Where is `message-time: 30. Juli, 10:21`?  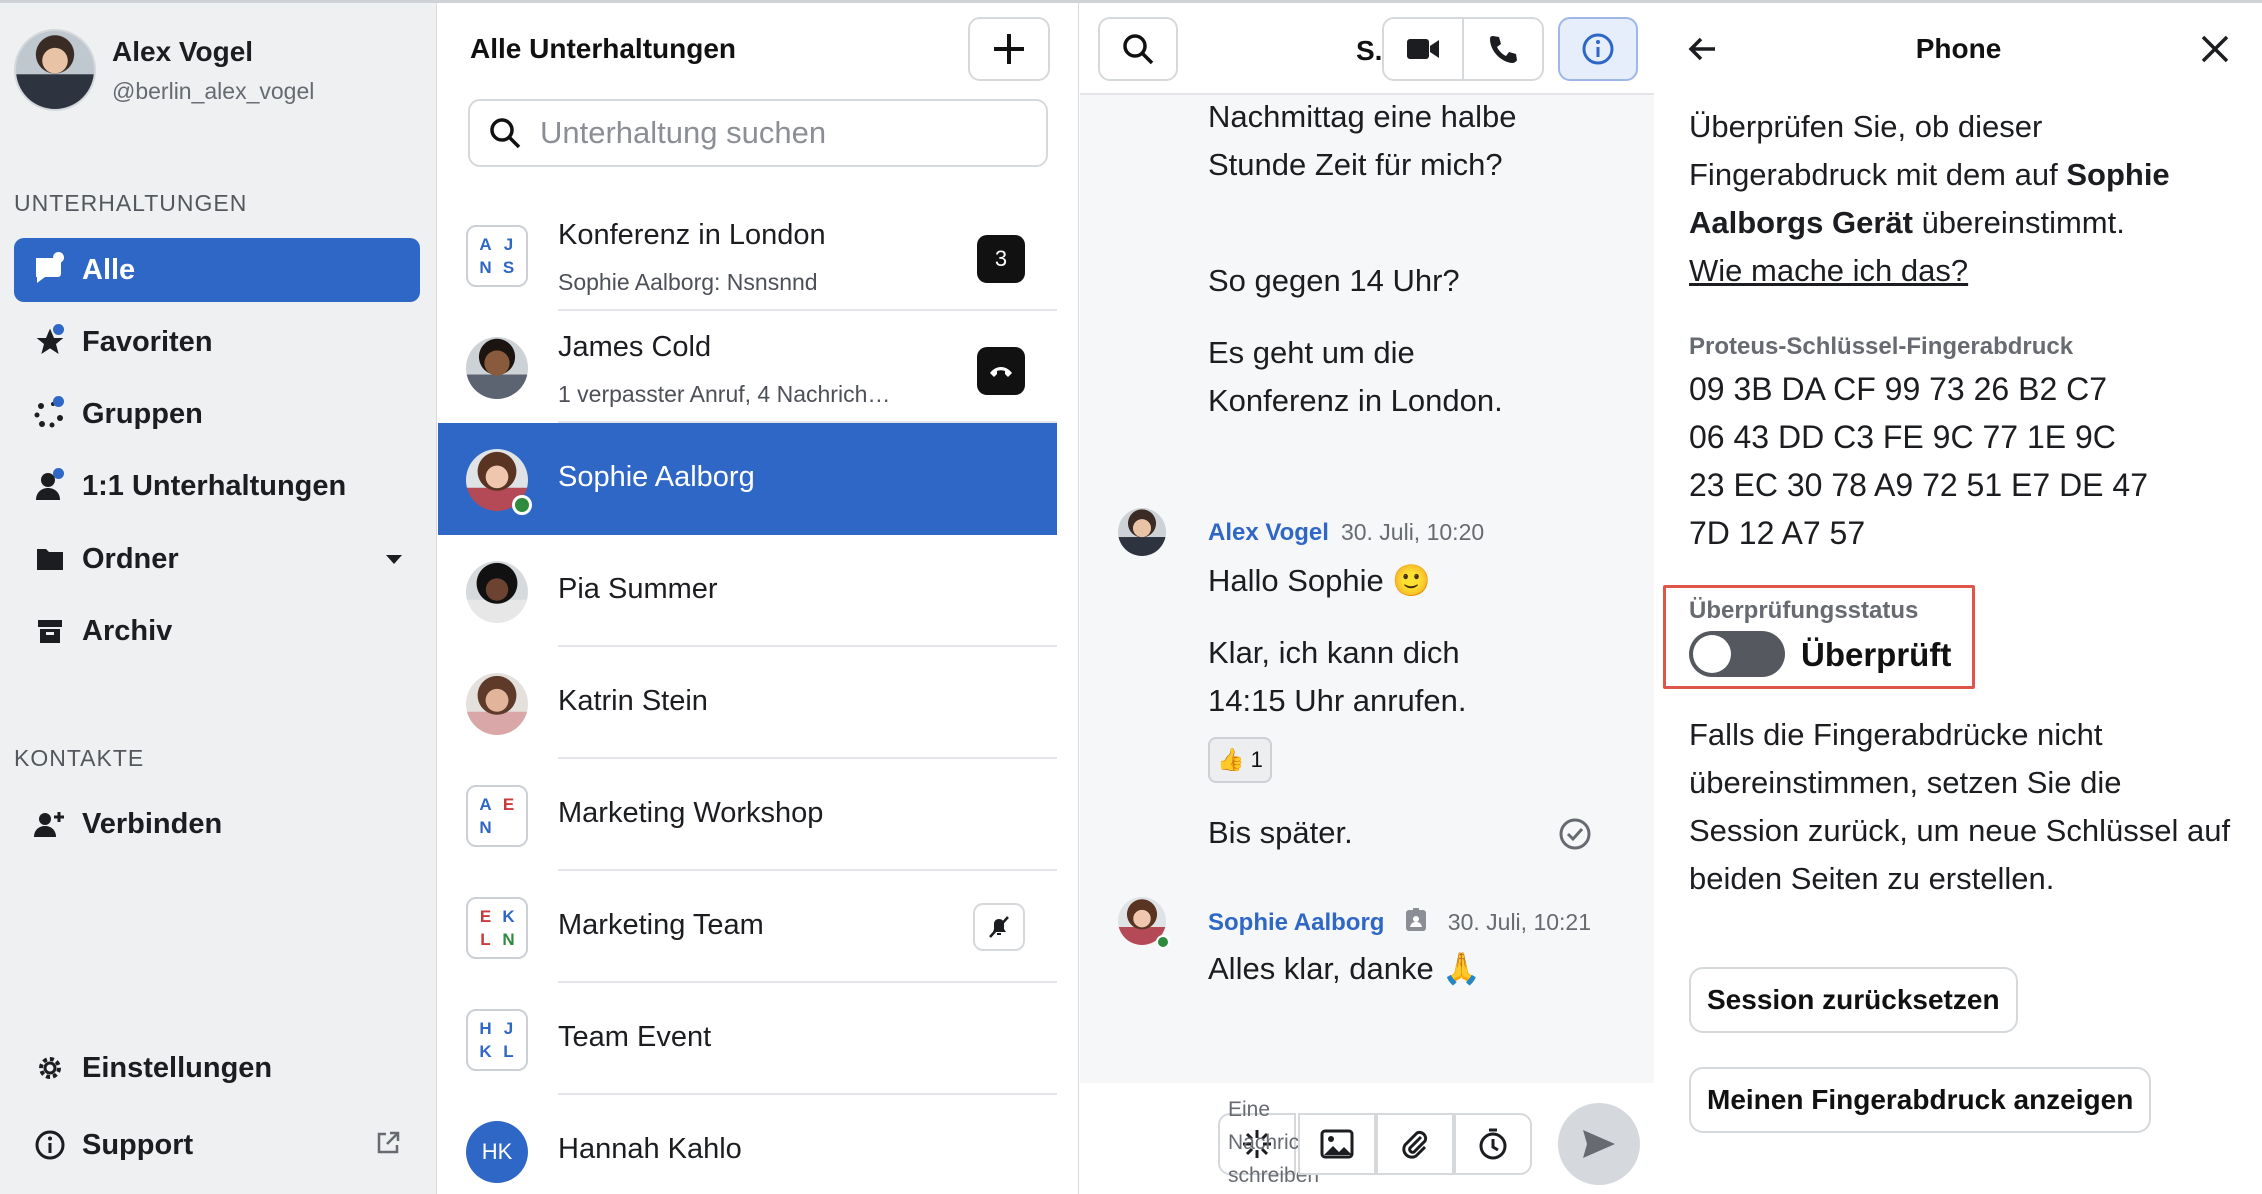 message-time: 30. Juli, 10:21 is located at coordinates (1519, 922).